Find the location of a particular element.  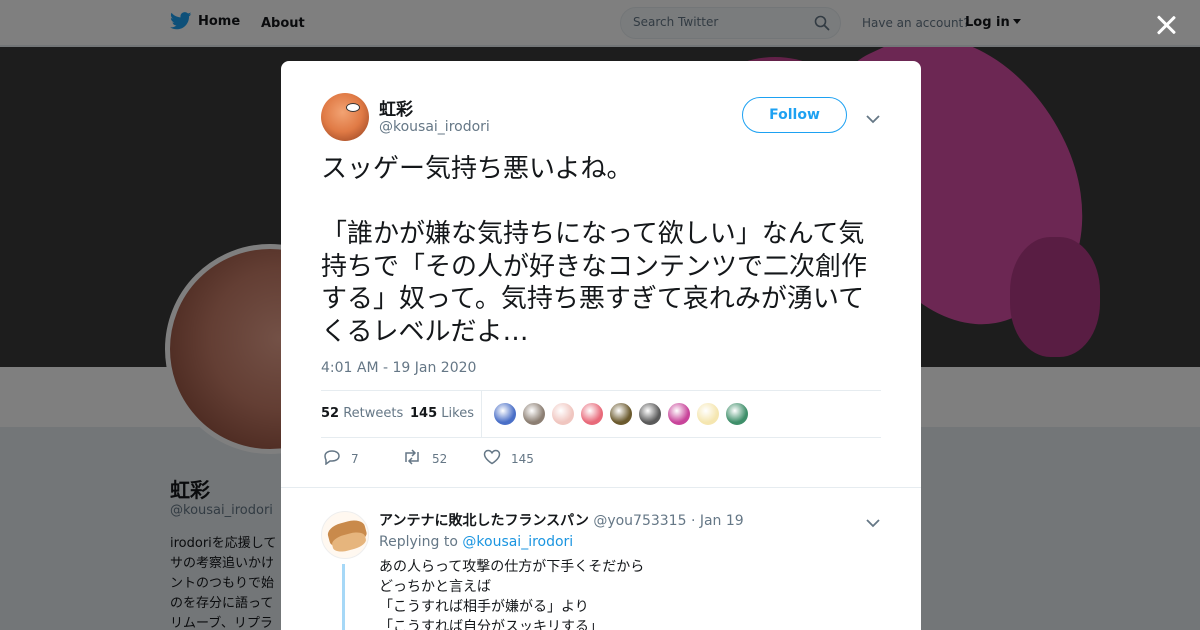

tweet-author-name: 虹彩 is located at coordinates (396, 107).